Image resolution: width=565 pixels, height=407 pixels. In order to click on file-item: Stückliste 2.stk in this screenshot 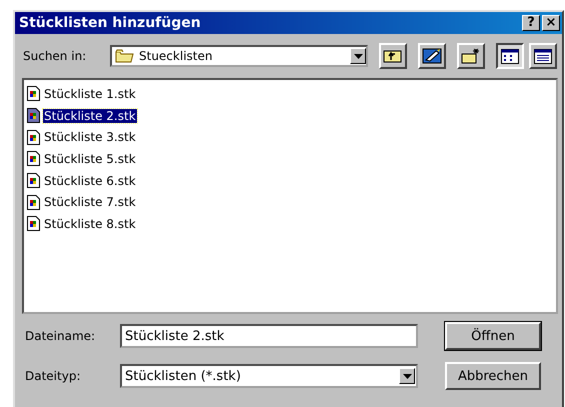, I will do `click(290, 115)`.